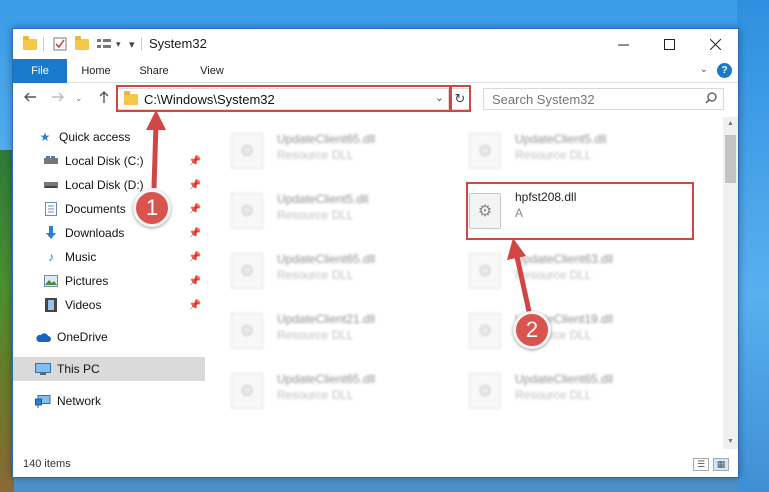 The image size is (769, 492). Describe the element at coordinates (156, 120) in the screenshot. I see `arrow-1-head` at that location.